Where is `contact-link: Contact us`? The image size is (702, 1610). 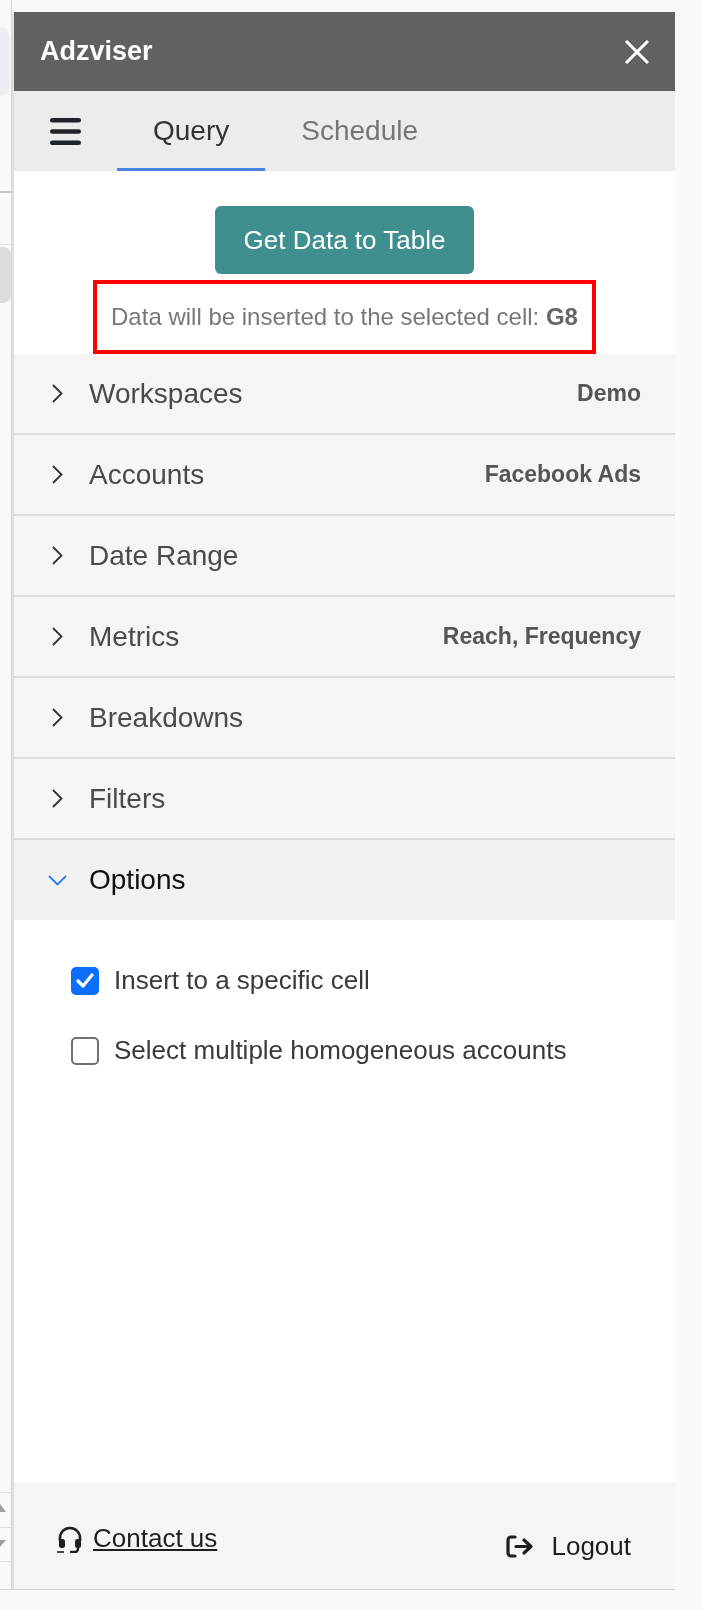 contact-link: Contact us is located at coordinates (137, 1538).